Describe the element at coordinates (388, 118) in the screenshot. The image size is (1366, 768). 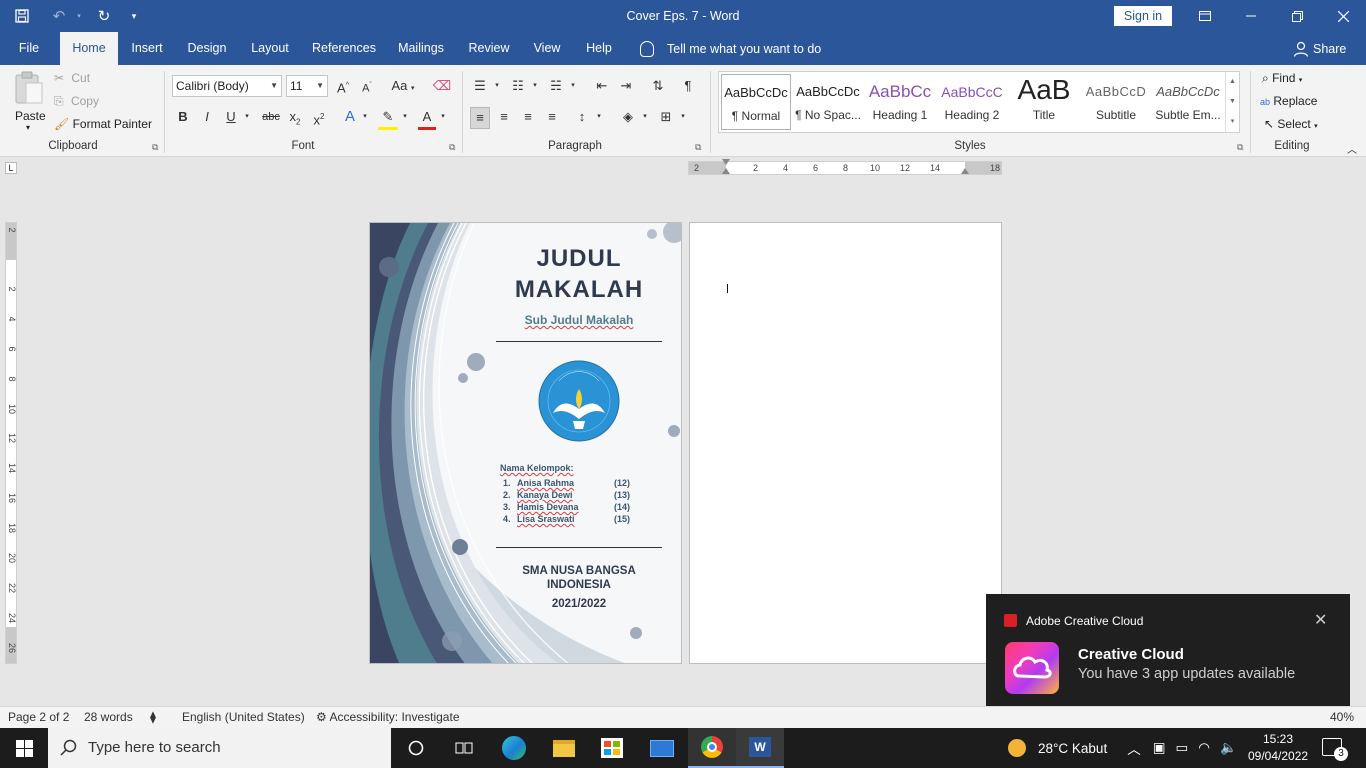
I see `highlight-icon: ✎` at that location.